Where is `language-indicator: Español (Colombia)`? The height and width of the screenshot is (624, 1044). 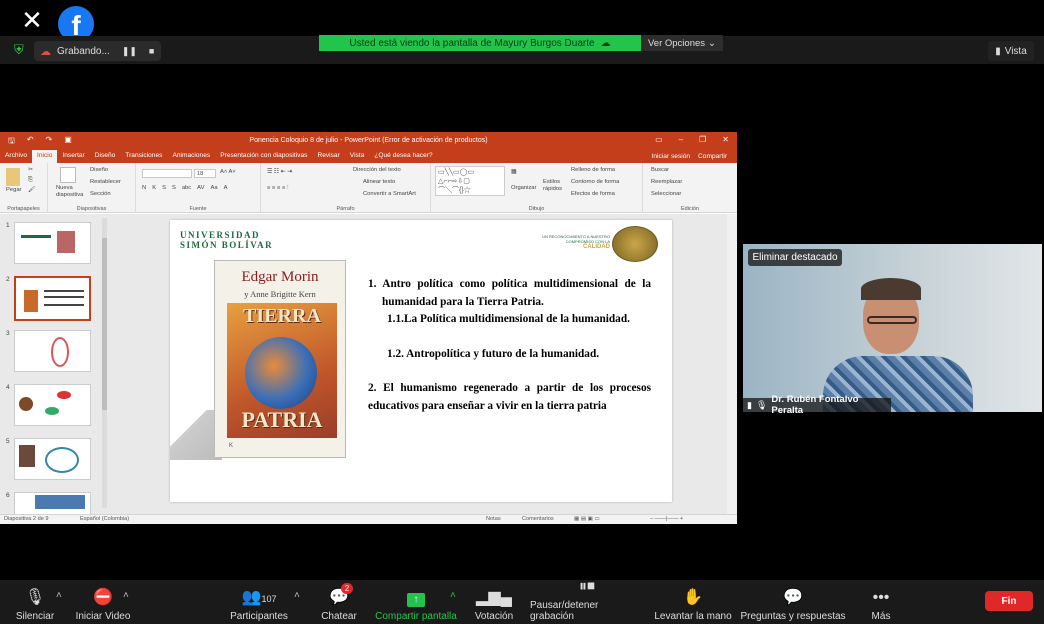
language-indicator: Español (Colombia) is located at coordinates (104, 519).